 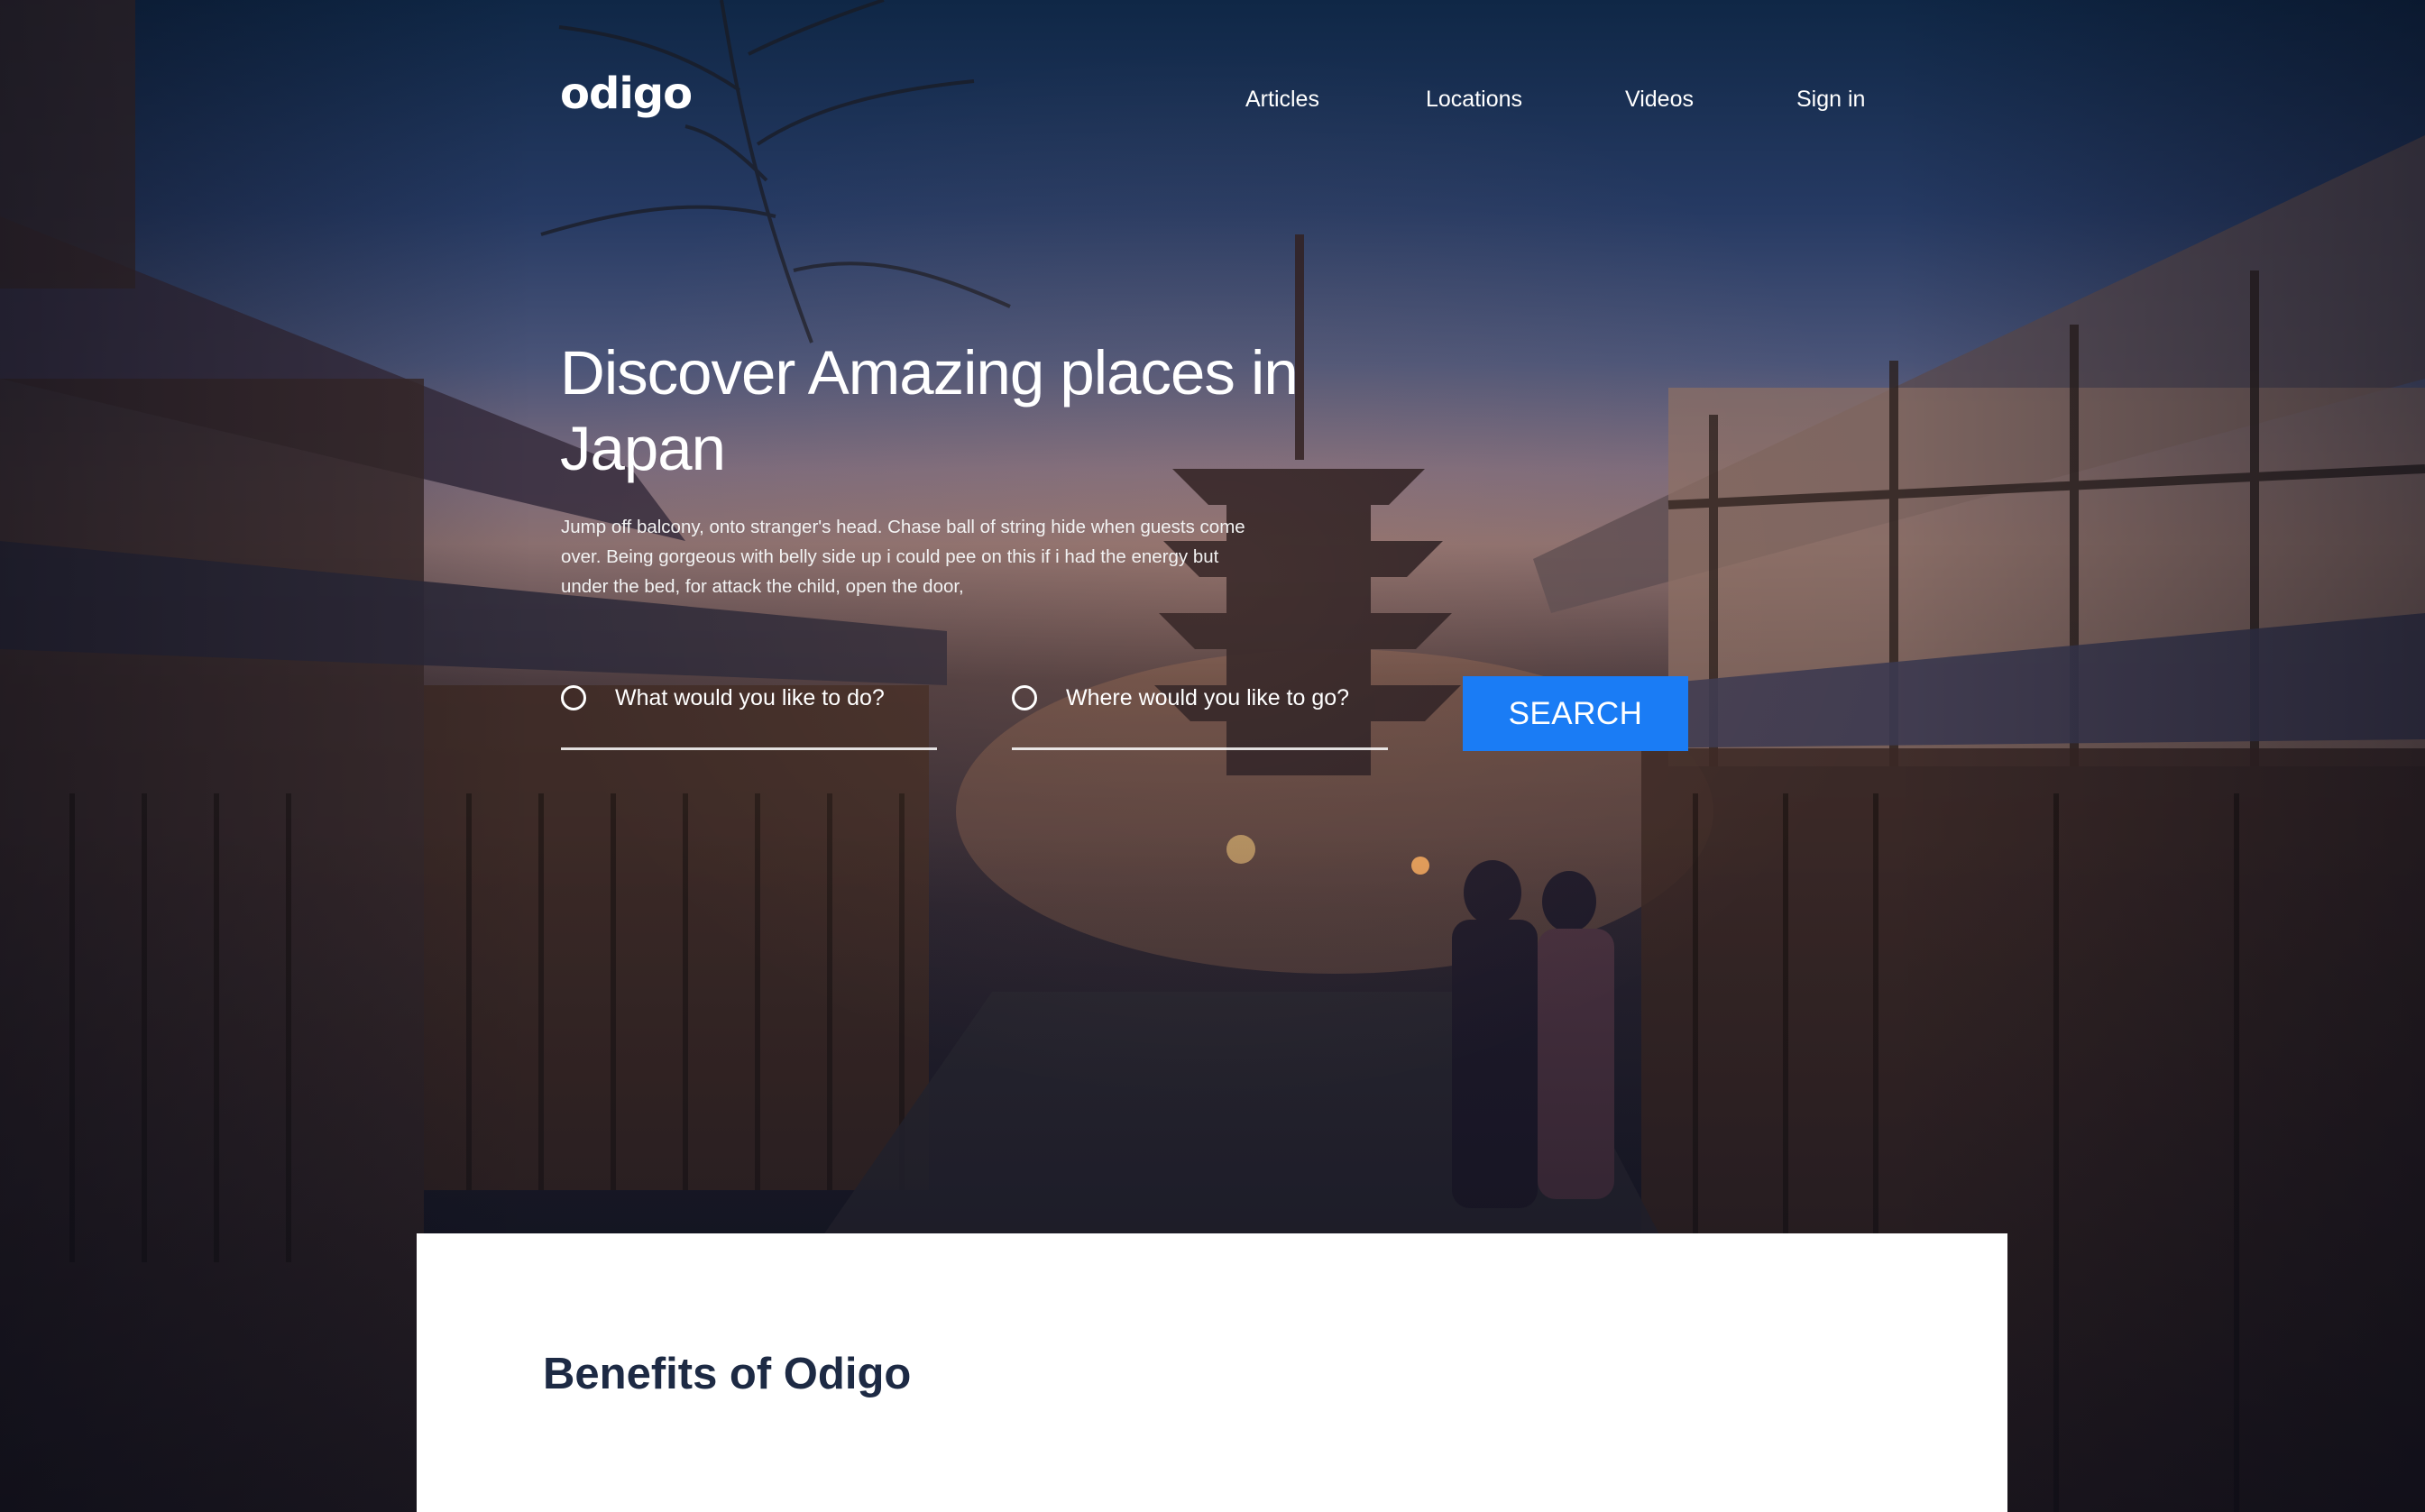 I want to click on benefits-panel: Benefits of Odigo, so click(x=1212, y=1372).